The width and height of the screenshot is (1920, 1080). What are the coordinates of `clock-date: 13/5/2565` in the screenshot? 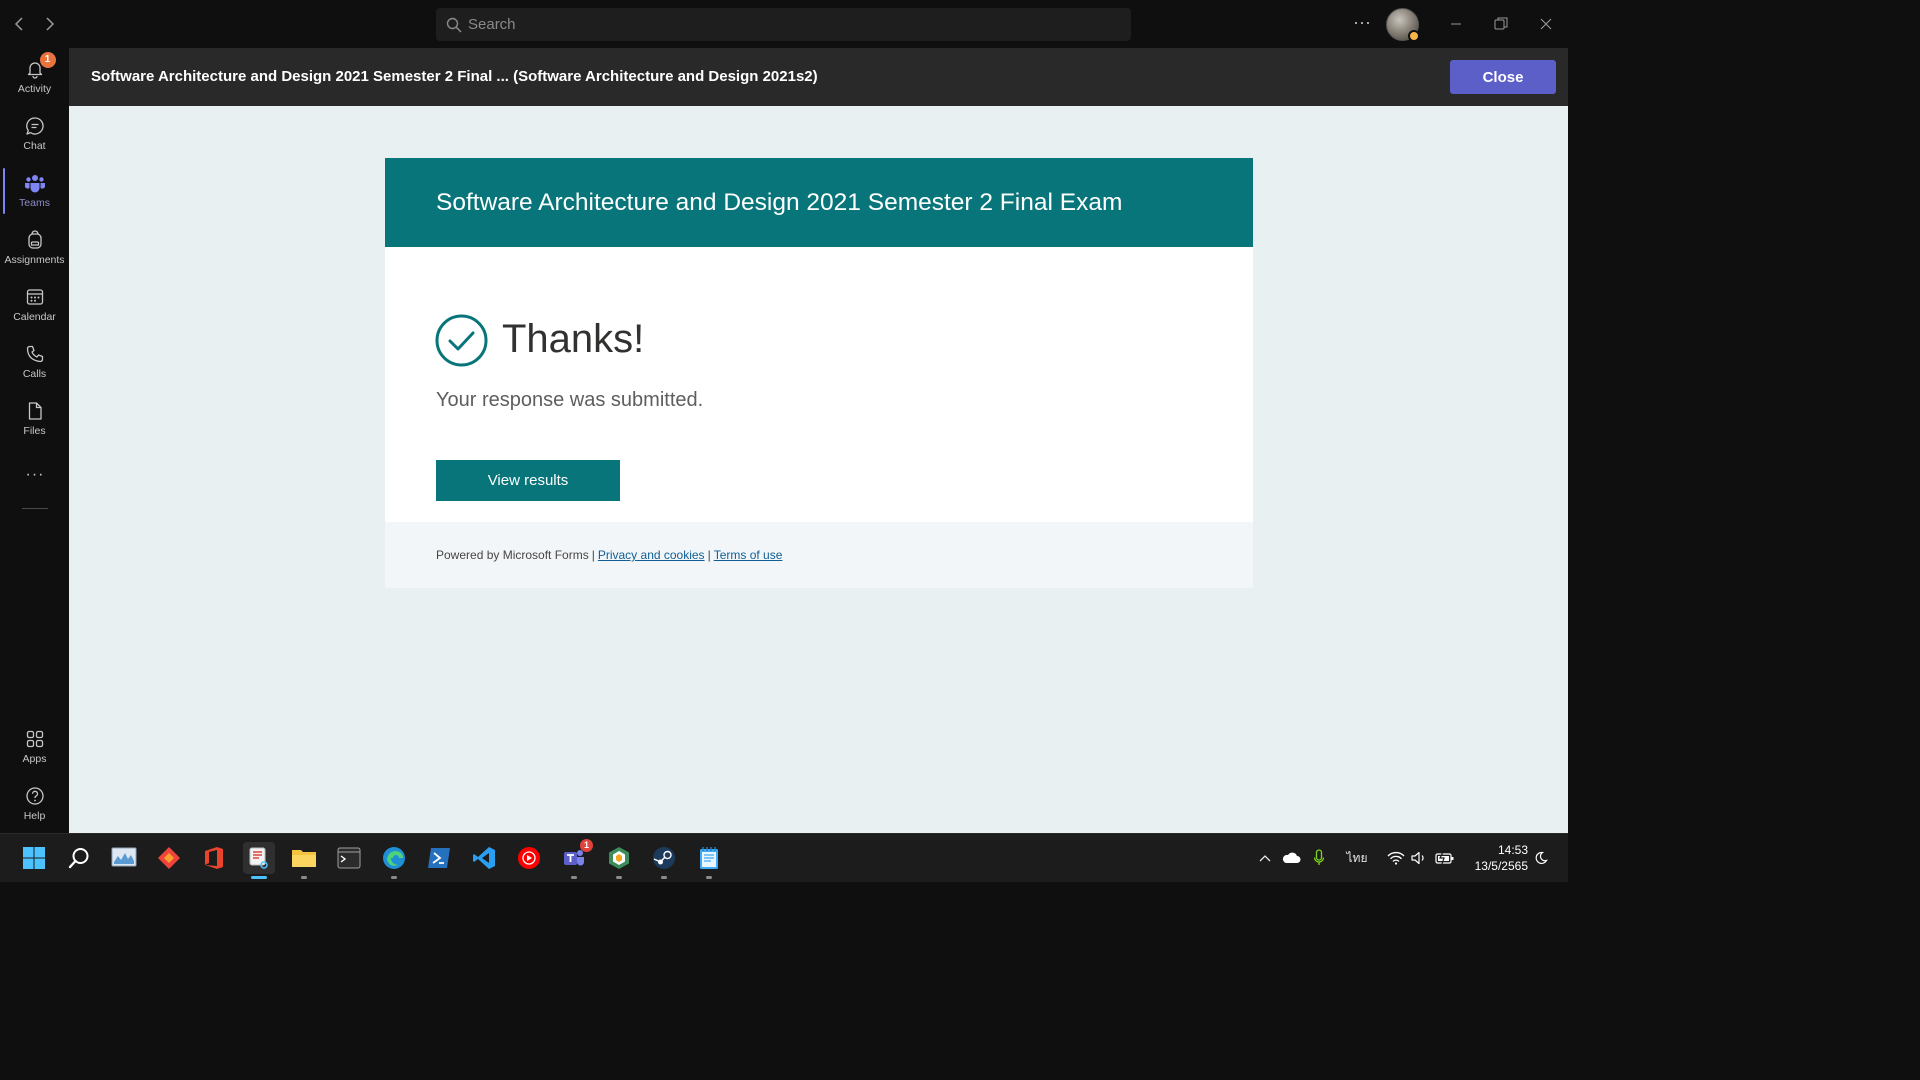 It's located at (1501, 866).